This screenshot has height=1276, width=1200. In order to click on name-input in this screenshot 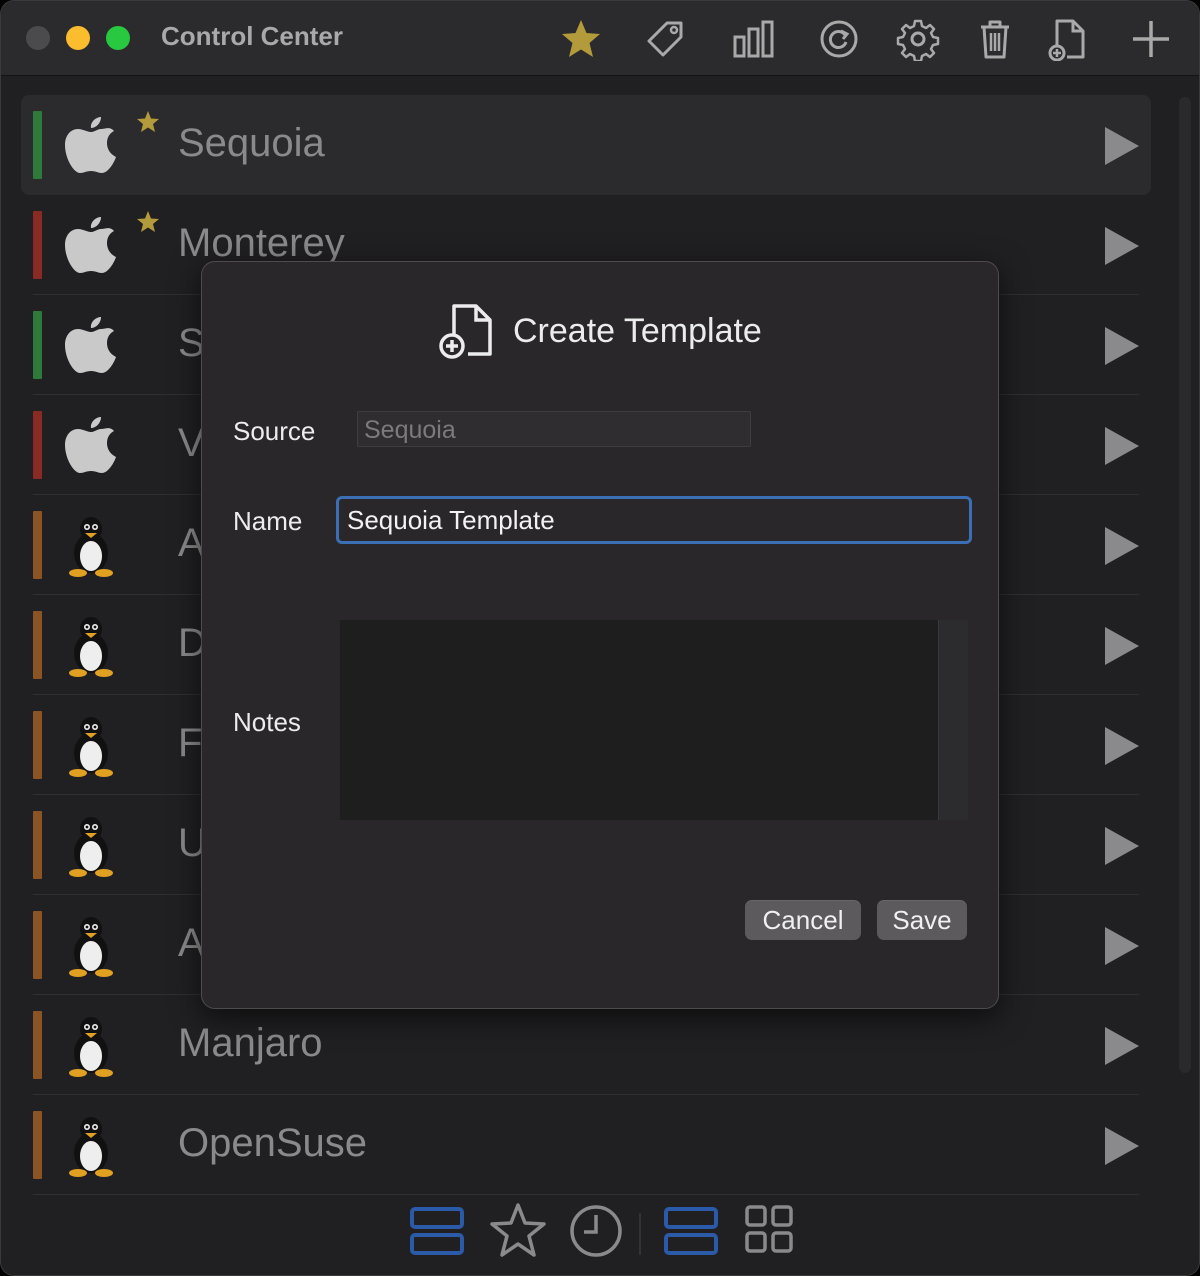, I will do `click(654, 520)`.